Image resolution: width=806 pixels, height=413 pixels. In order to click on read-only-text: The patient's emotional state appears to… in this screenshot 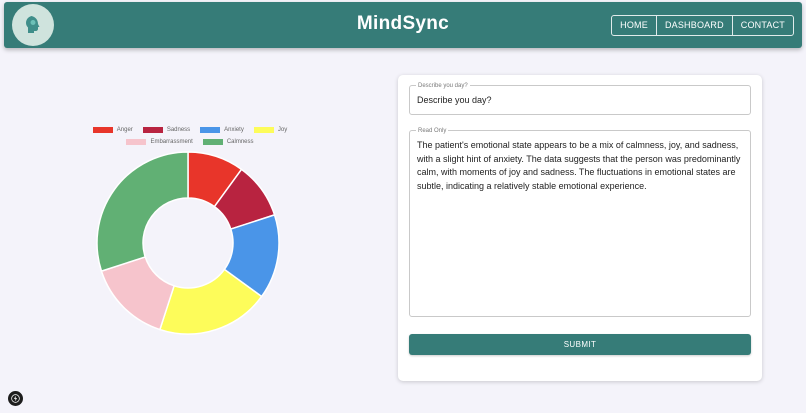, I will do `click(579, 165)`.